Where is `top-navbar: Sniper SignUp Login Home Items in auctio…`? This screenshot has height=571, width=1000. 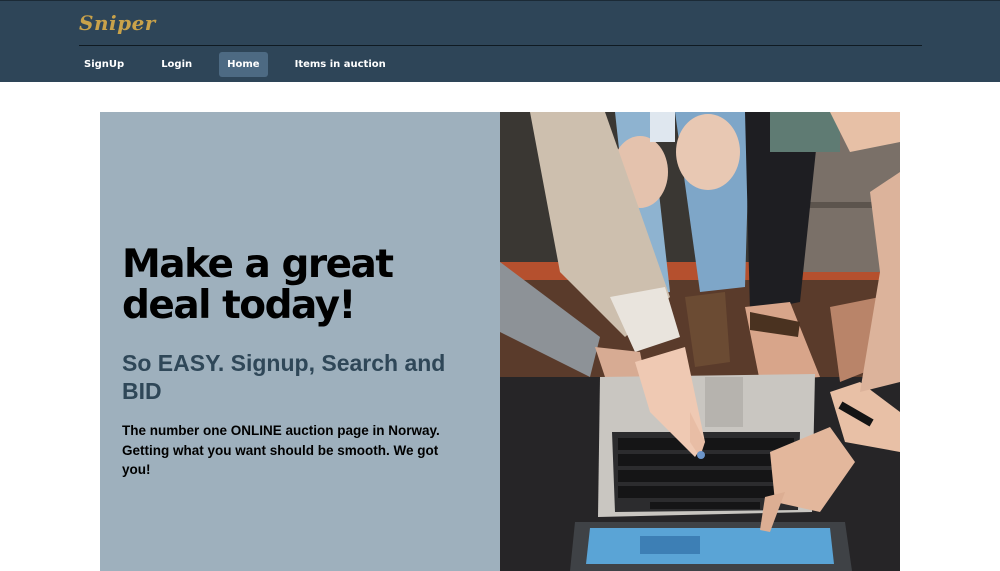
top-navbar: Sniper SignUp Login Home Items in auctio… is located at coordinates (500, 41).